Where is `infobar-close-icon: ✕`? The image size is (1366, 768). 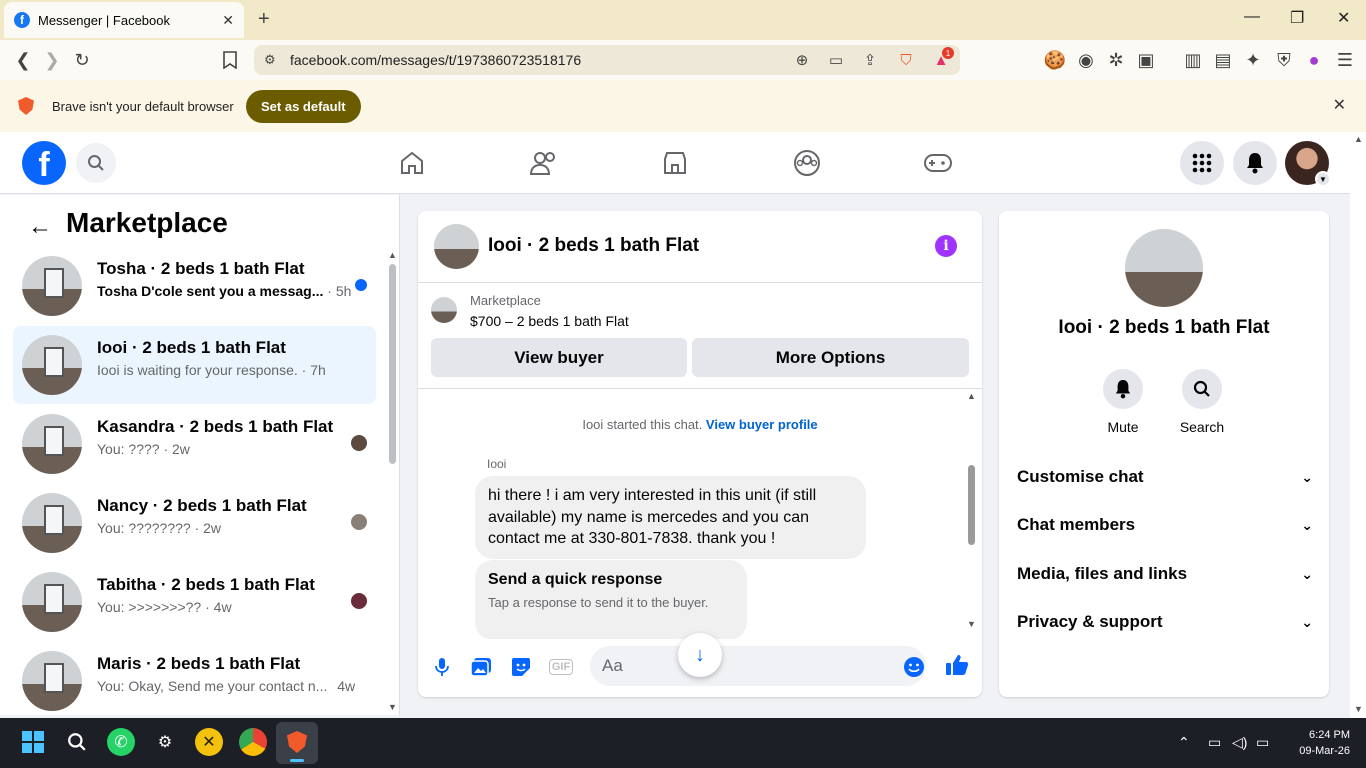
infobar-close-icon: ✕ is located at coordinates (1339, 105).